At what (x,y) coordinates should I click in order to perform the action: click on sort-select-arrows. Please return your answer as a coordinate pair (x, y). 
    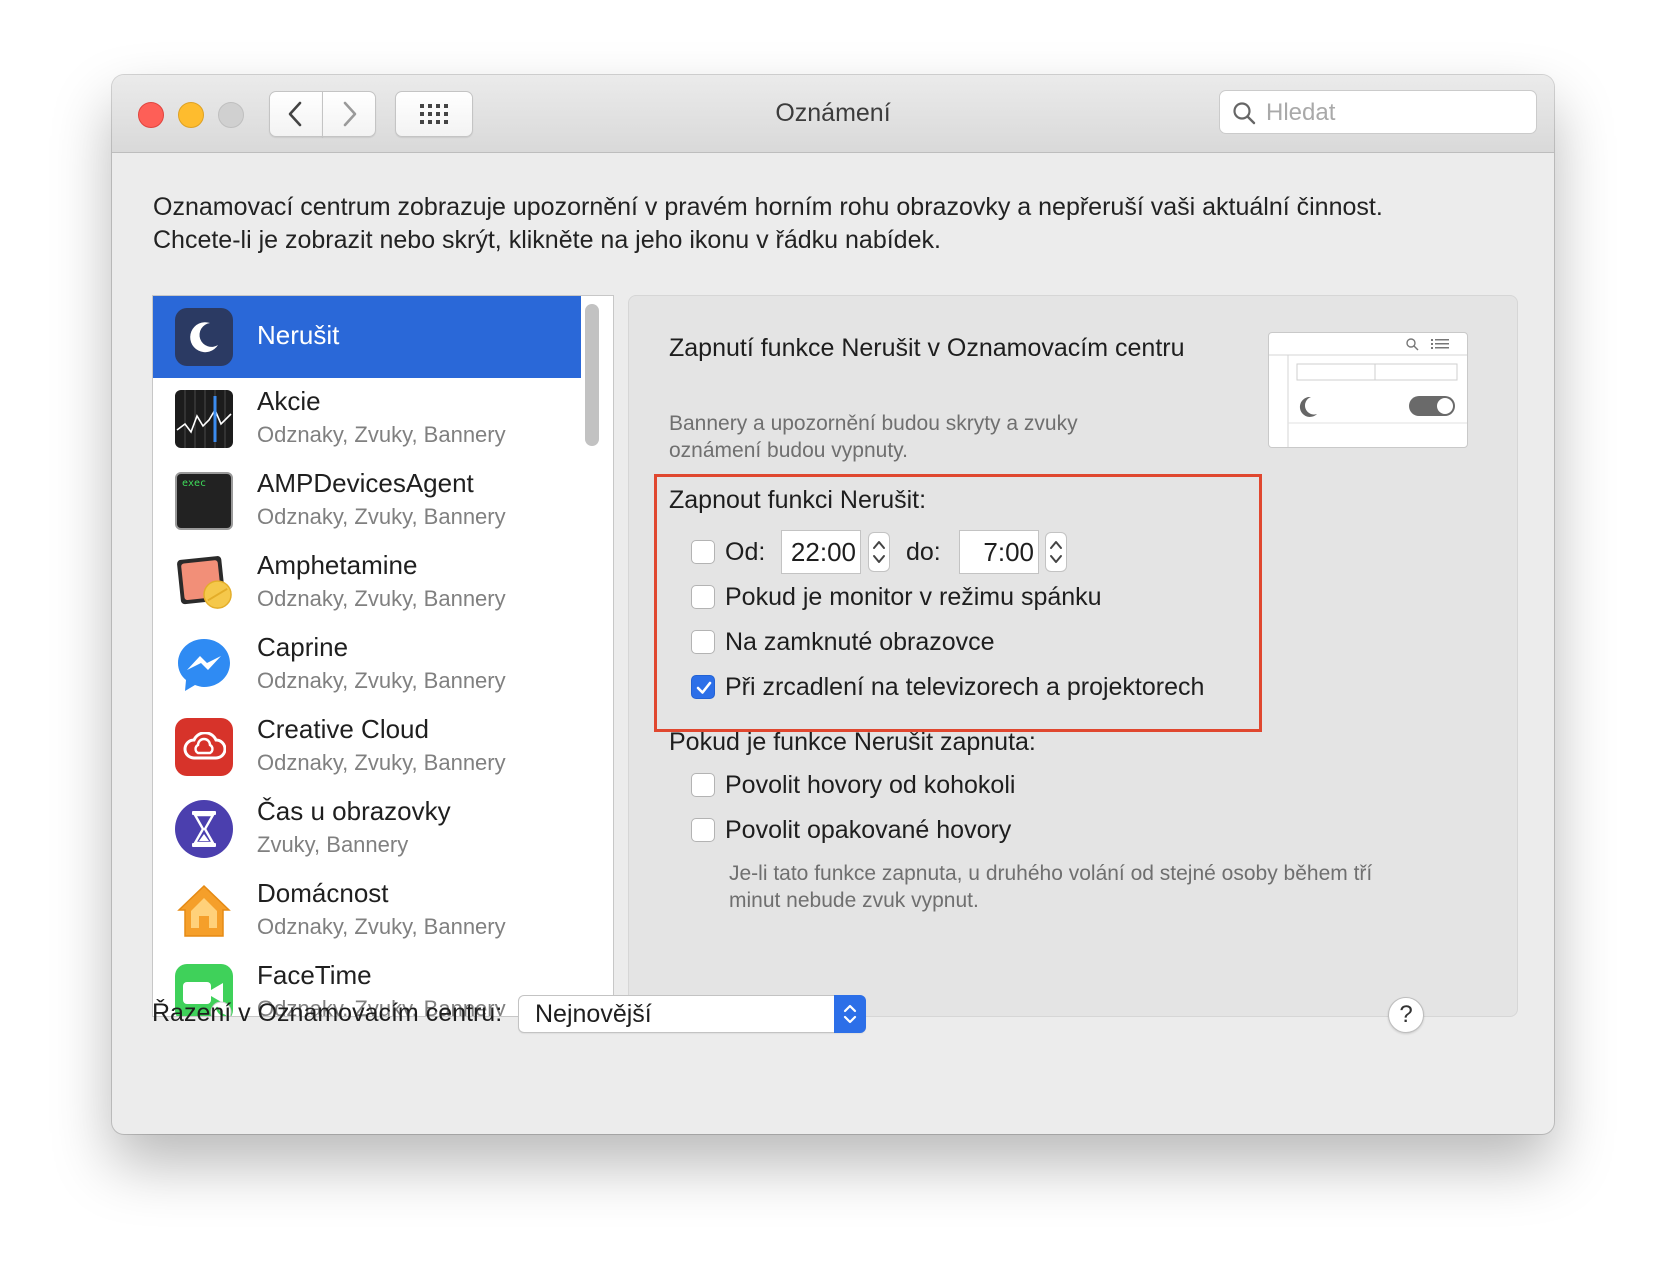
    Looking at the image, I should click on (850, 1014).